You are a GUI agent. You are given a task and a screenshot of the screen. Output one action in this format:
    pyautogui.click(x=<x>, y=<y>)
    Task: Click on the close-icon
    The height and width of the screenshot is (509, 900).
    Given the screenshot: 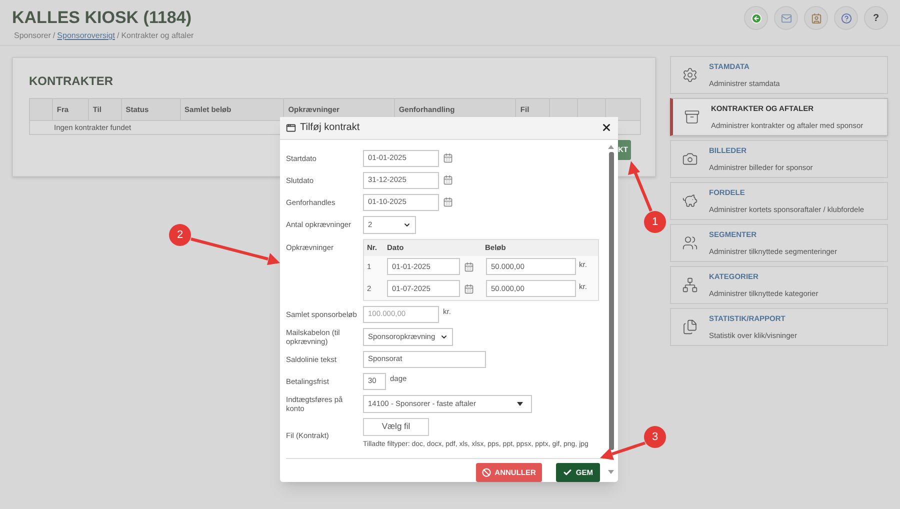 What is the action you would take?
    pyautogui.click(x=606, y=128)
    